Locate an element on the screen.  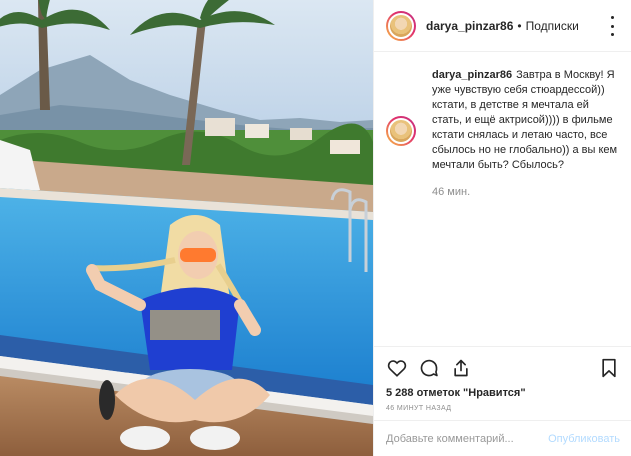
posted-time: 46 МИНУТ НАЗАД is located at coordinates (503, 408).